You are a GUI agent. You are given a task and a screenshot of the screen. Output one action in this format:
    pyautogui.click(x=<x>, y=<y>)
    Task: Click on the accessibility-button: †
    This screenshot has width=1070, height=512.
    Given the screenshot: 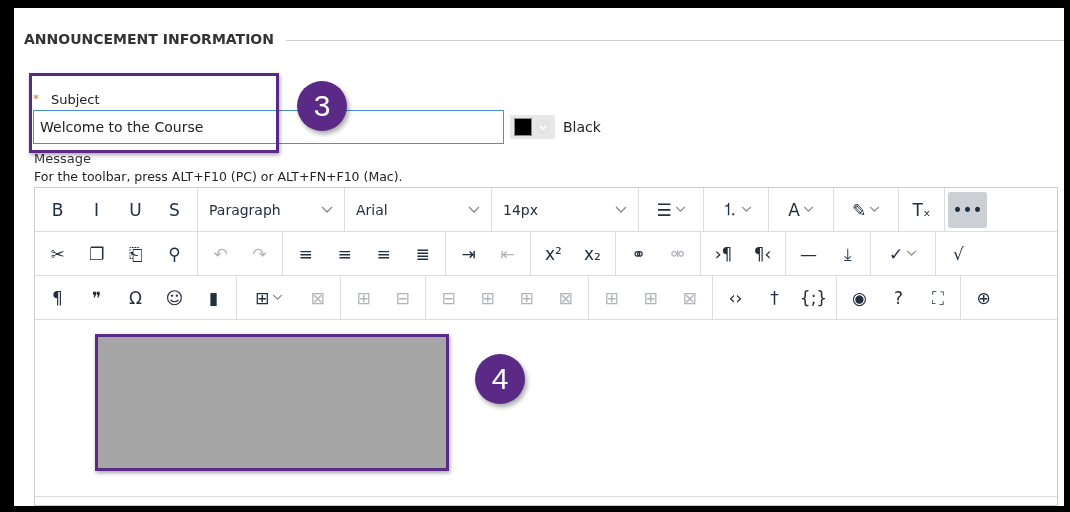 What is the action you would take?
    pyautogui.click(x=774, y=297)
    